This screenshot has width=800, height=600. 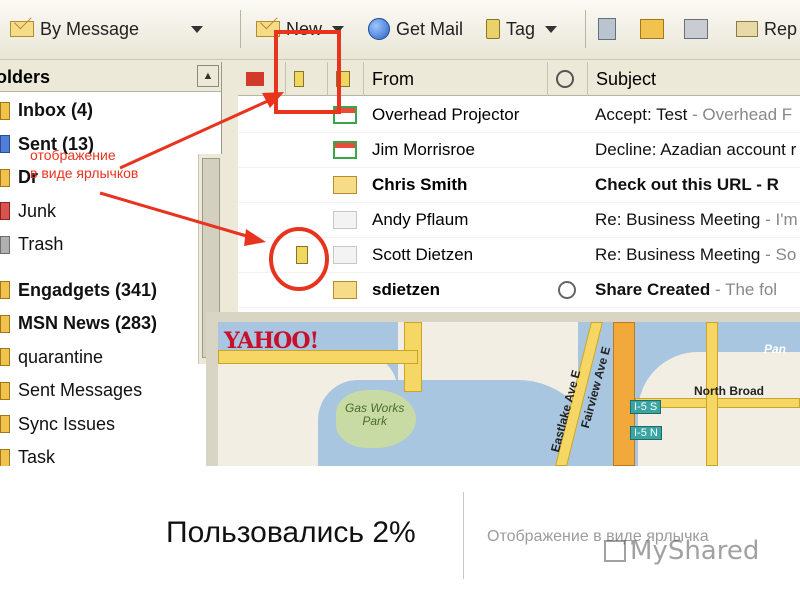 I want to click on watermark: MyShared, so click(x=681, y=551).